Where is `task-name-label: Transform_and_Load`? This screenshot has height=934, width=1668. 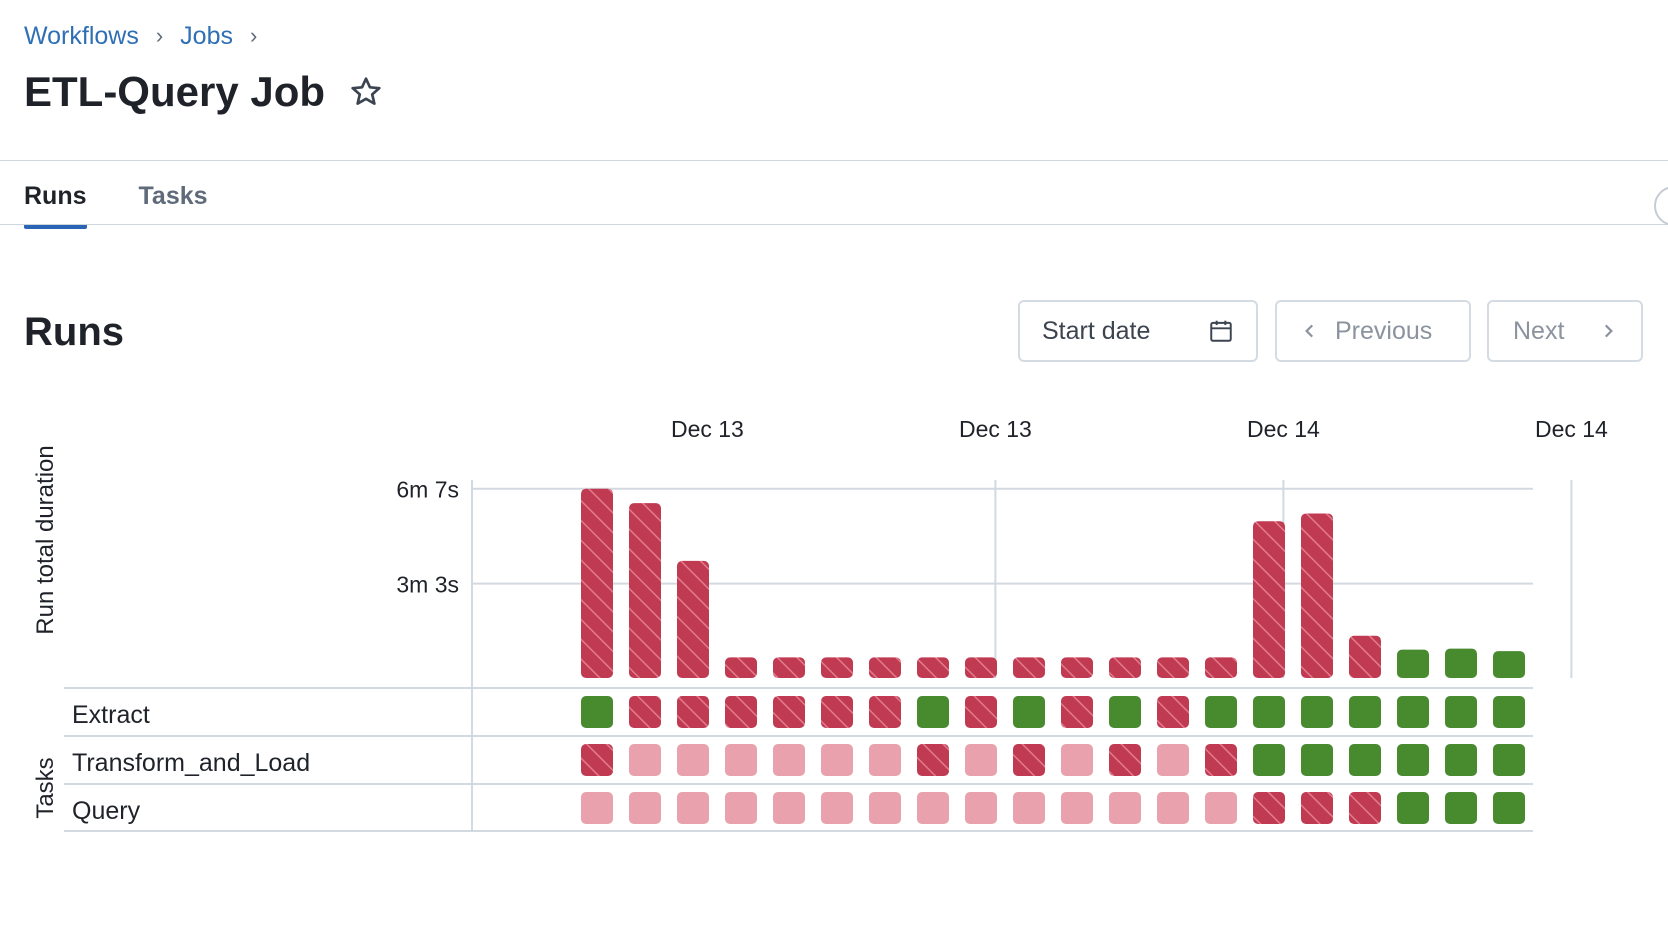
task-name-label: Transform_and_Load is located at coordinates (191, 763).